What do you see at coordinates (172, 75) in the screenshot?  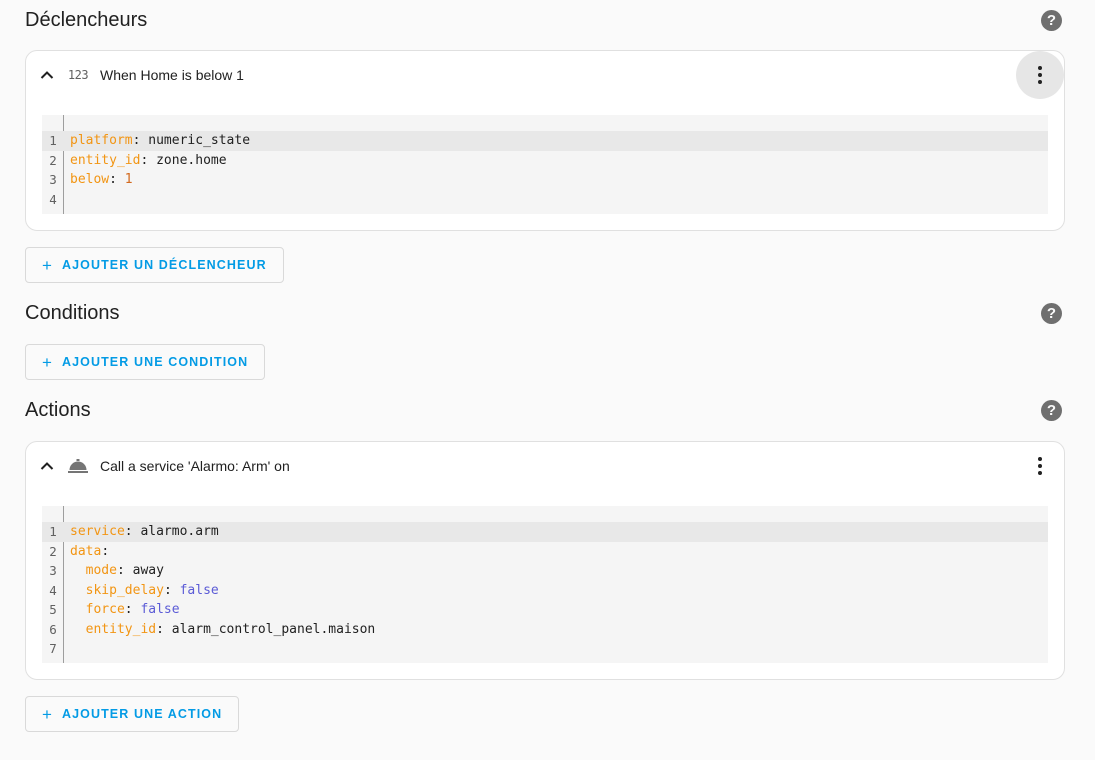 I see `trigger-card-title: When Home is below 1` at bounding box center [172, 75].